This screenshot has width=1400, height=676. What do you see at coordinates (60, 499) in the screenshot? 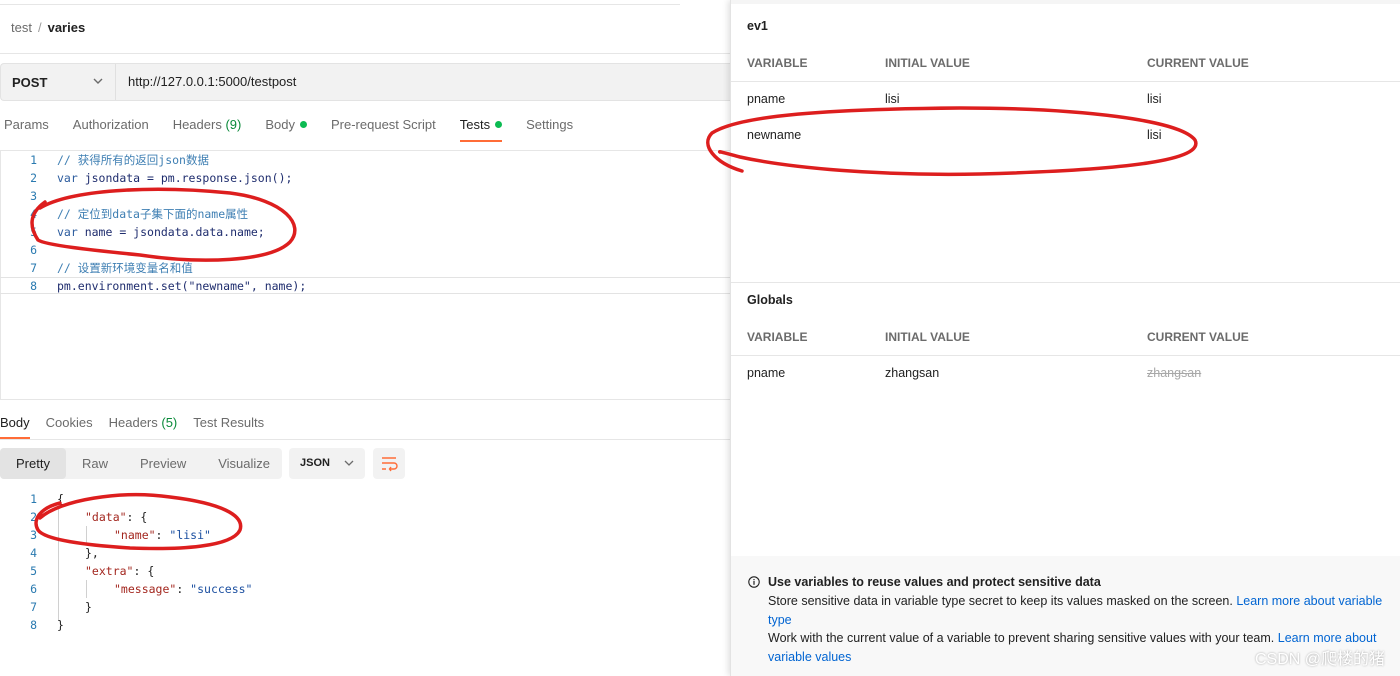
I see `json-text: {` at bounding box center [60, 499].